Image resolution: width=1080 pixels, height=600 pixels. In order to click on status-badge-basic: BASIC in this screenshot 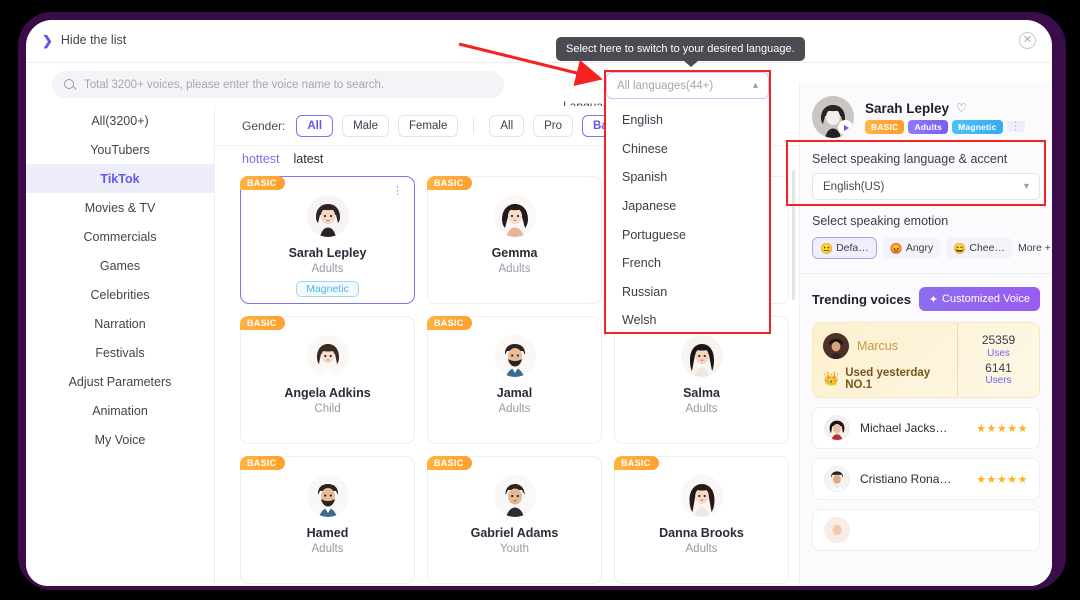, I will do `click(885, 126)`.